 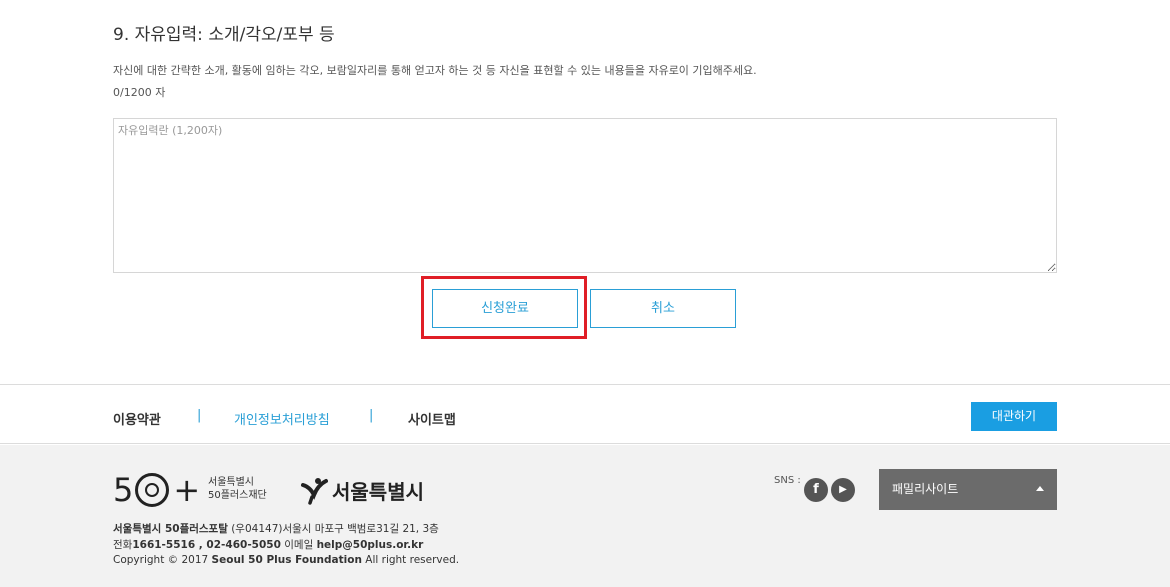 I want to click on logo-org-line2: 50플러스재단, so click(x=237, y=495).